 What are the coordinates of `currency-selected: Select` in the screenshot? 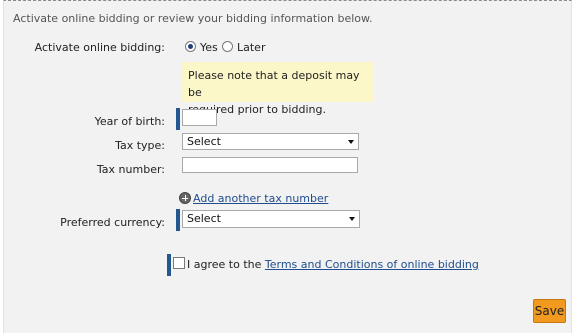 It's located at (204, 218).